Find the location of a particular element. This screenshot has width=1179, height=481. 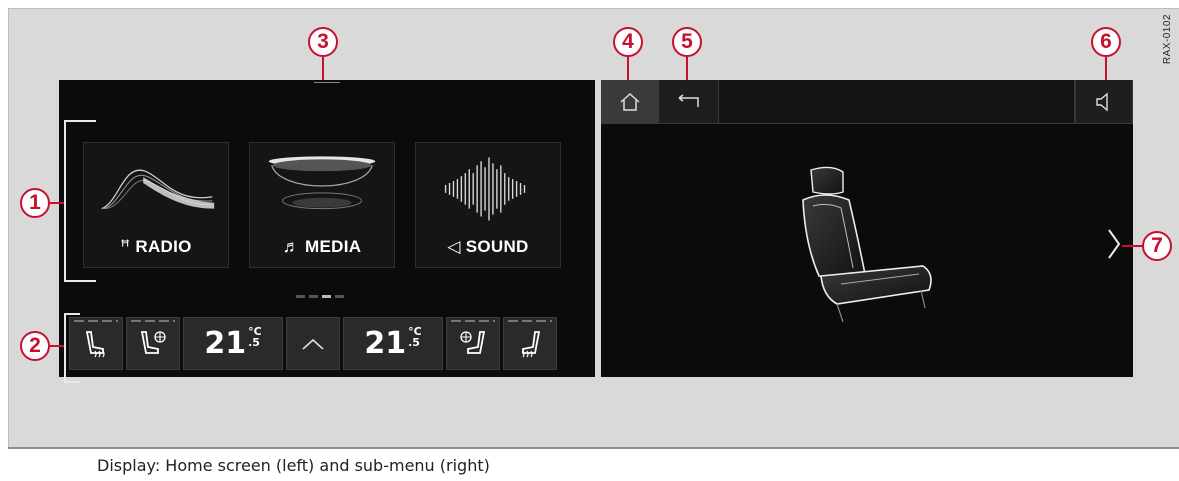

callout-1-bracket is located at coordinates (80, 201).